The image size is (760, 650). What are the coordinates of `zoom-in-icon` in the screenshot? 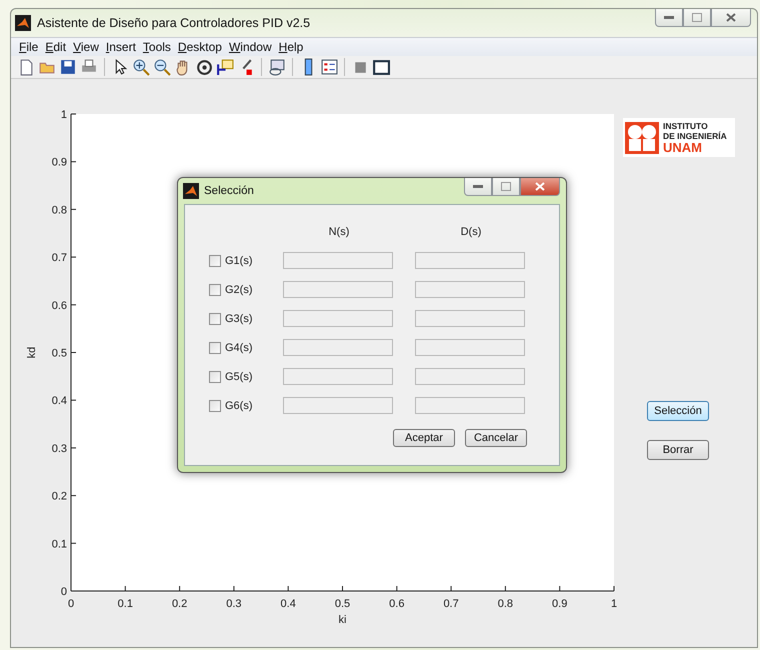 It's located at (141, 67).